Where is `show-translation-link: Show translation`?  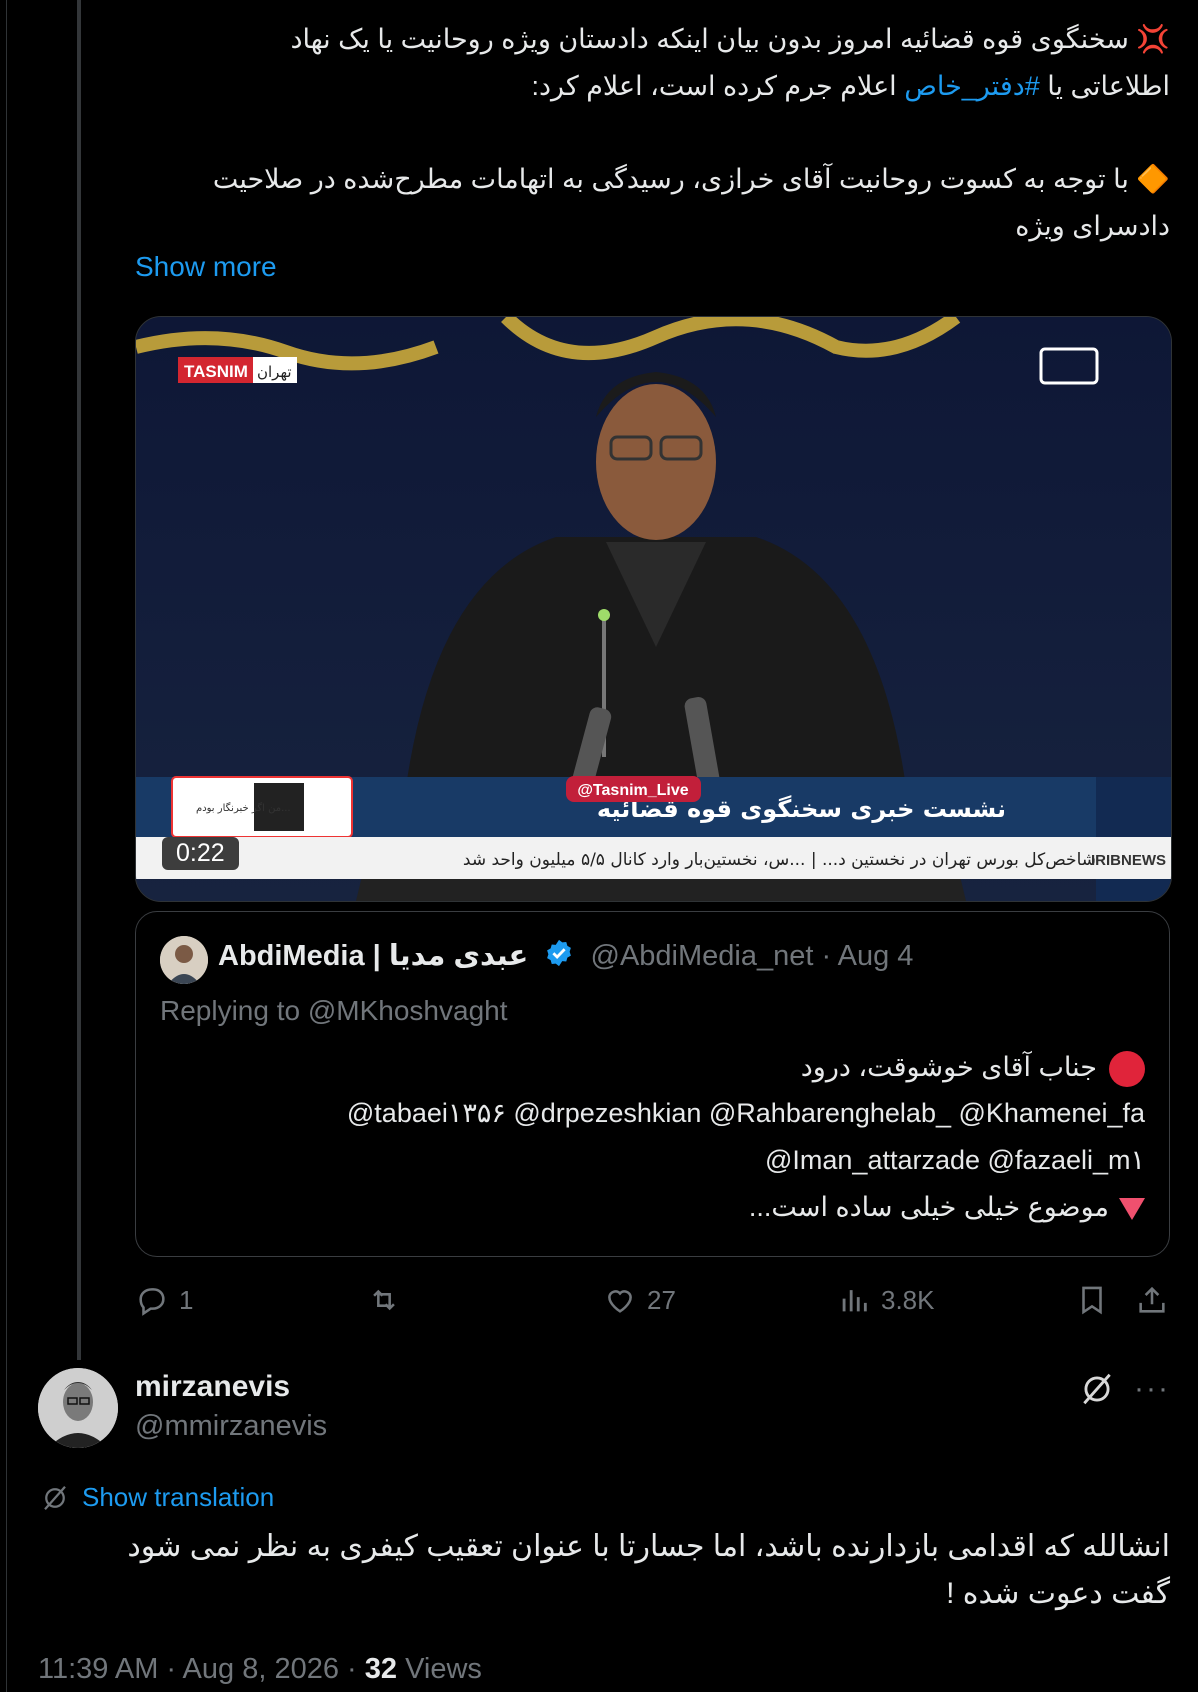
show-translation-link: Show translation is located at coordinates (157, 1497).